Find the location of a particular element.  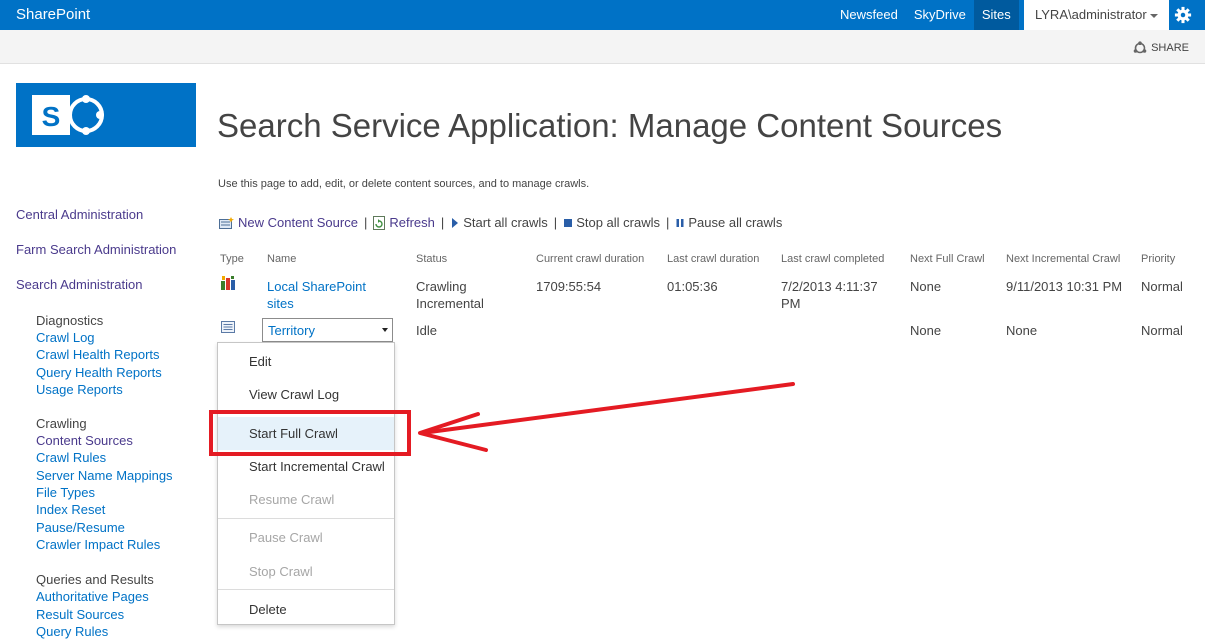

menu-item-view-crawl-log: View Crawl Log is located at coordinates (306, 394).